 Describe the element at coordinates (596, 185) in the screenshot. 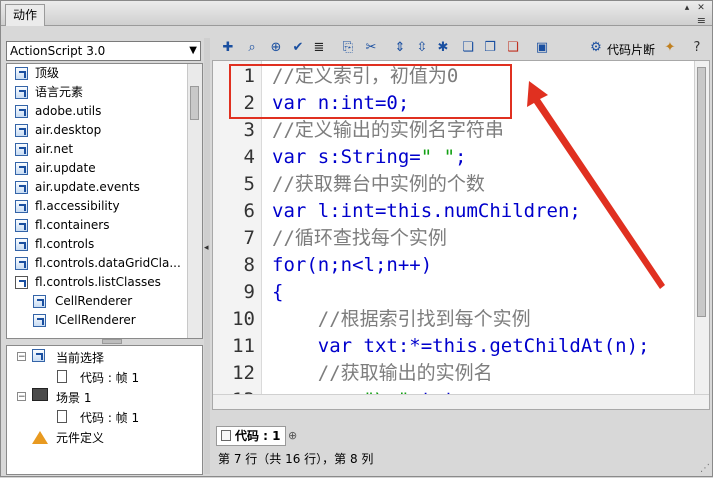

I see `annotation-arrow` at that location.